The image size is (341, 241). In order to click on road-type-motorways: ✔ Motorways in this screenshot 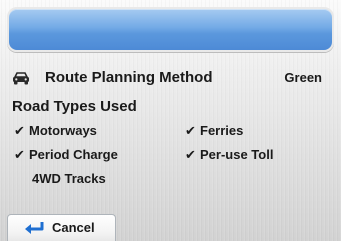, I will do `click(55, 130)`.